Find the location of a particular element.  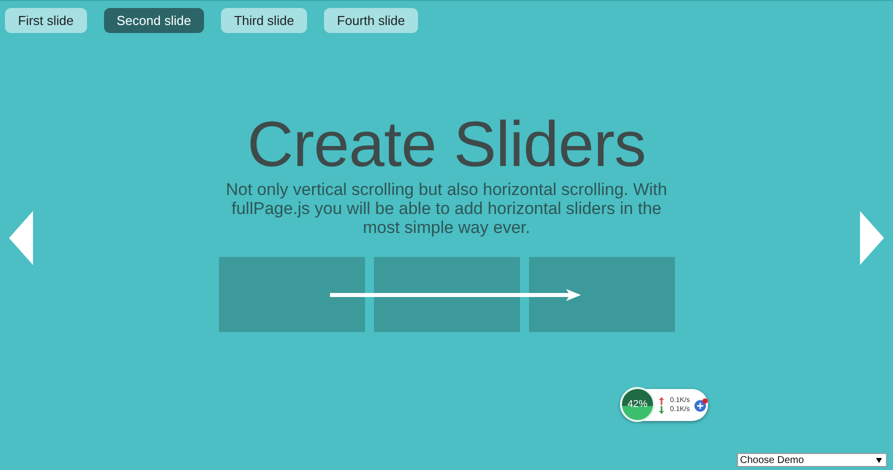

add-icon is located at coordinates (701, 405).